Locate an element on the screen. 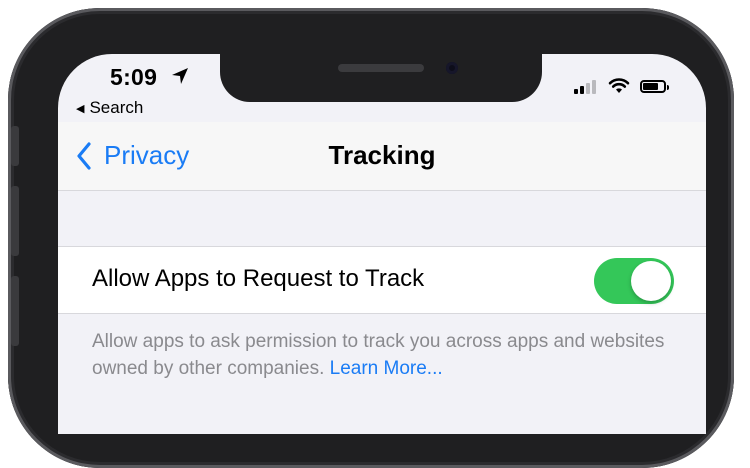  battery-icon is located at coordinates (654, 86).